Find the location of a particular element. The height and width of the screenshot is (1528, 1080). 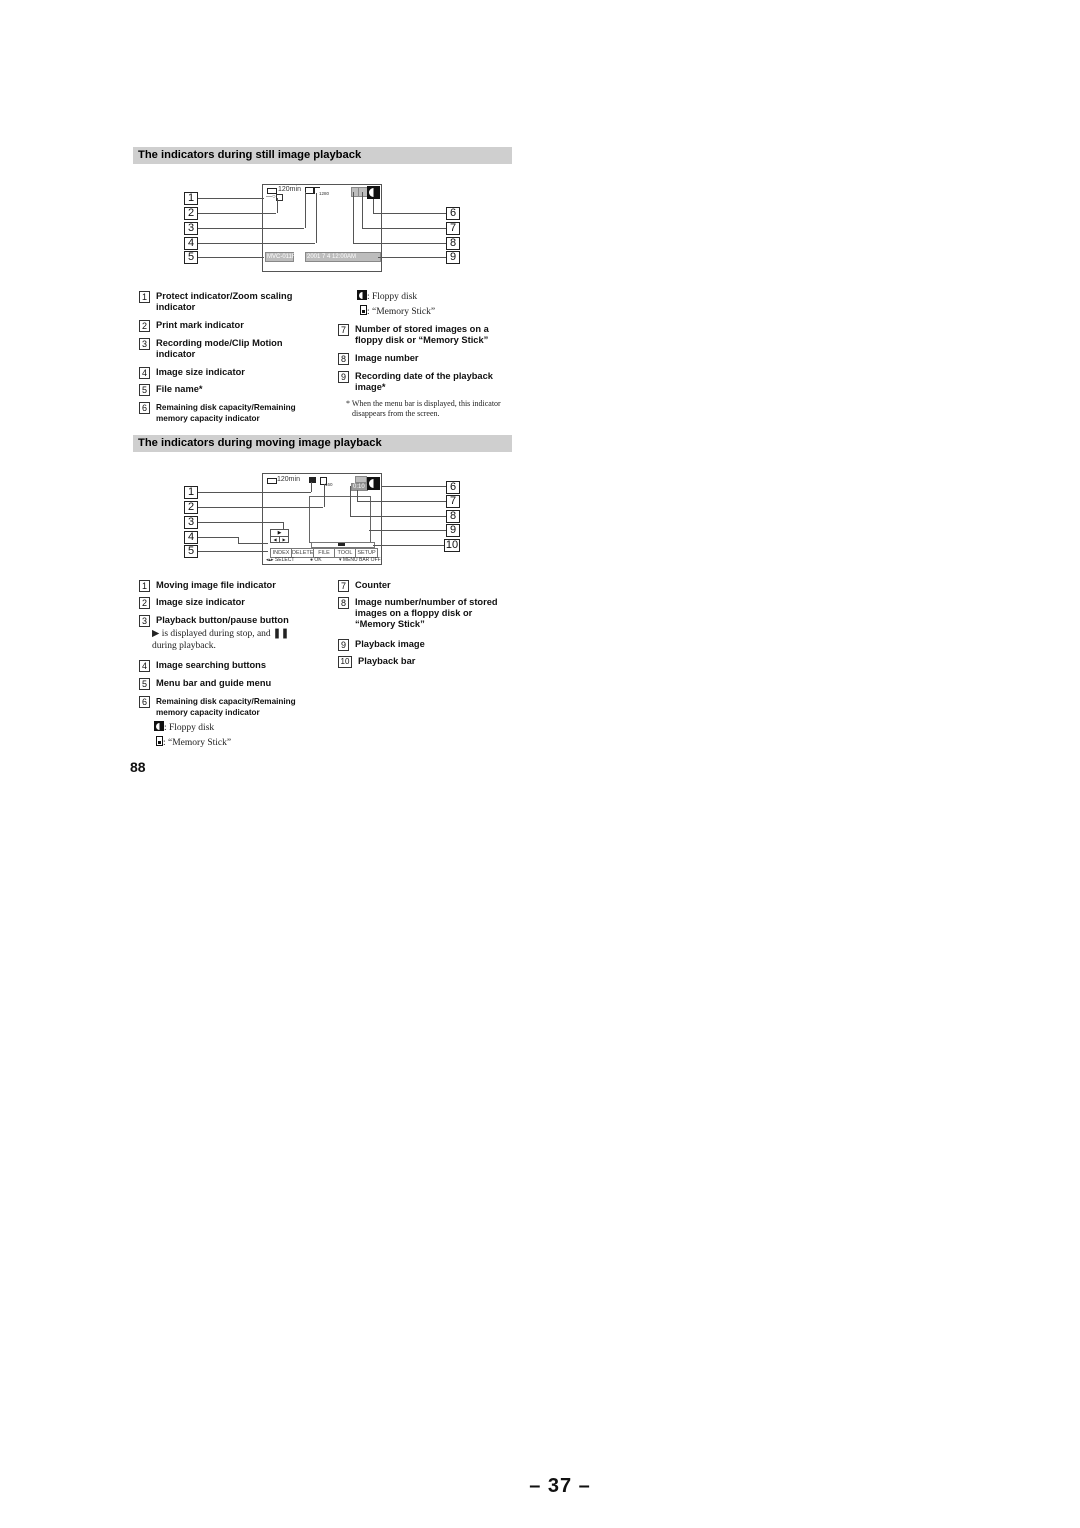

legend-label: Recording date of the playback image* is located at coordinates (424, 381).